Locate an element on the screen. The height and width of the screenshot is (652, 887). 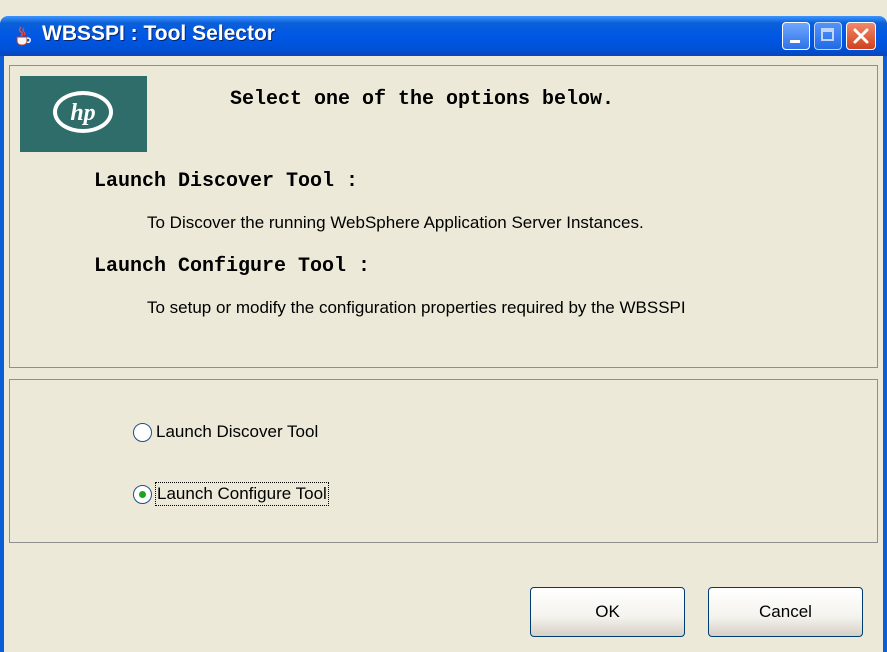
configure-option-title: Launch Configure Tool : is located at coordinates (232, 266).